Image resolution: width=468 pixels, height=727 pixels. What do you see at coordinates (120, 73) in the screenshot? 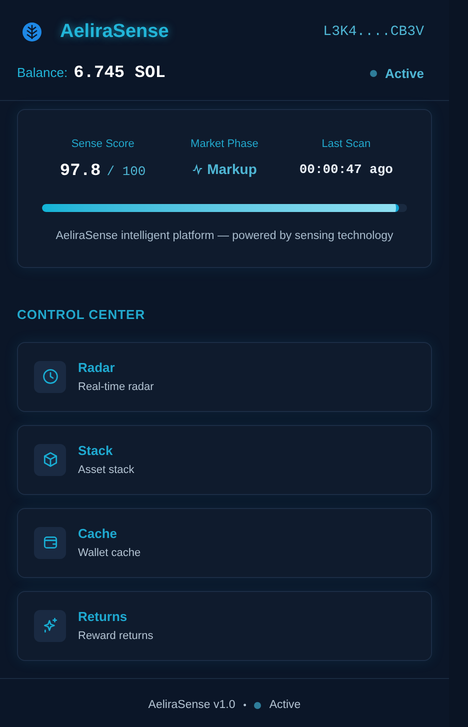
I see `balance-value: 6.745 SOL` at bounding box center [120, 73].